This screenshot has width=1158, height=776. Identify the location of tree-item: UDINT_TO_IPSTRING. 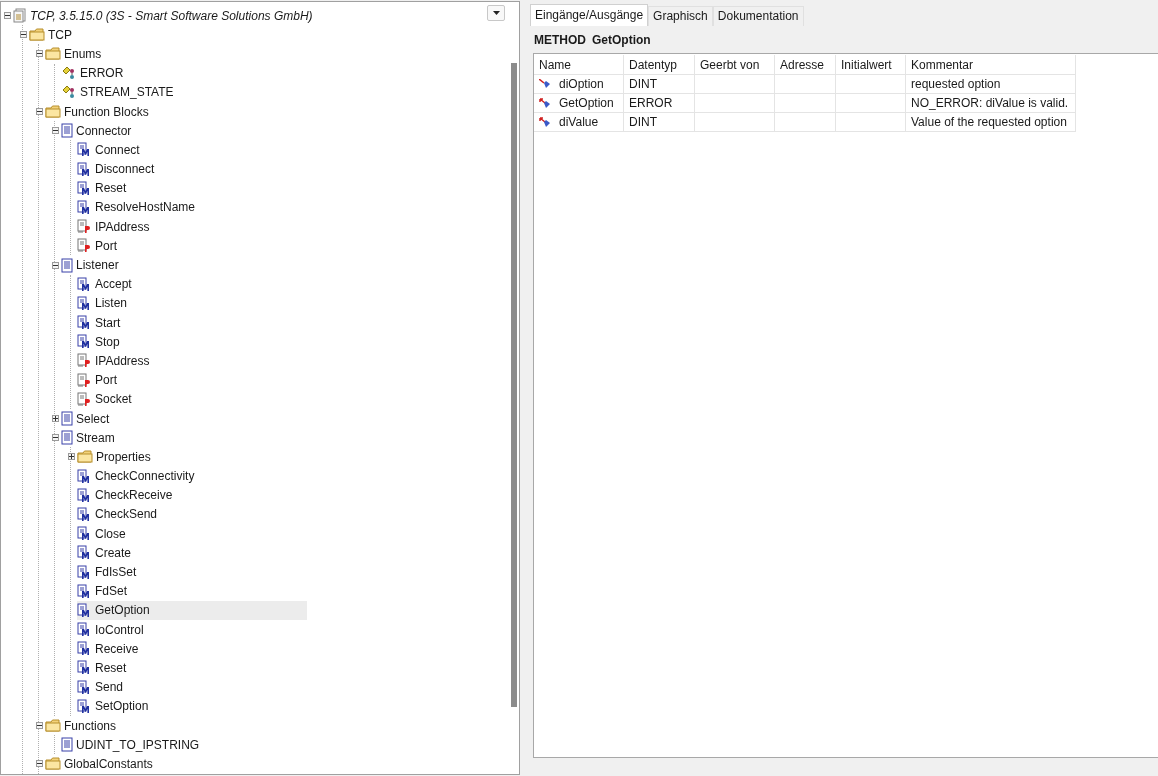
(130, 745).